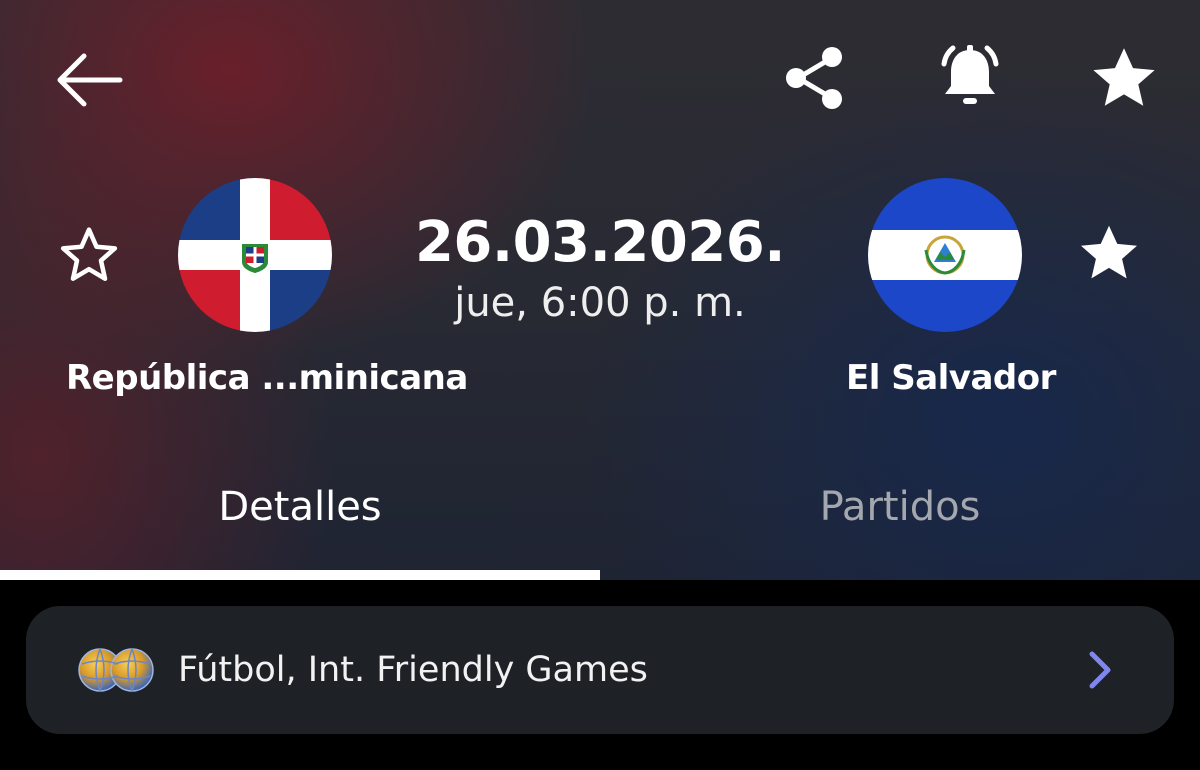 The image size is (1200, 770). Describe the element at coordinates (300, 507) in the screenshot. I see `tab-detalles: Detalles` at that location.